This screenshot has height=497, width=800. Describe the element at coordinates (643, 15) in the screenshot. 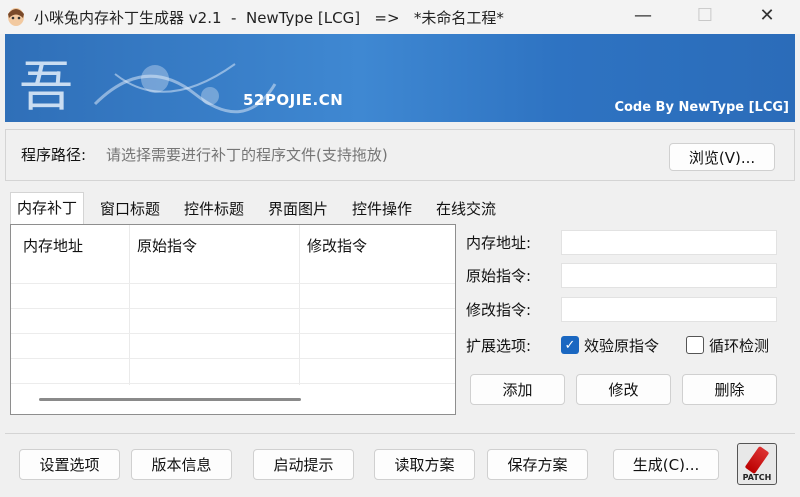

I see `minimize-button: —` at that location.